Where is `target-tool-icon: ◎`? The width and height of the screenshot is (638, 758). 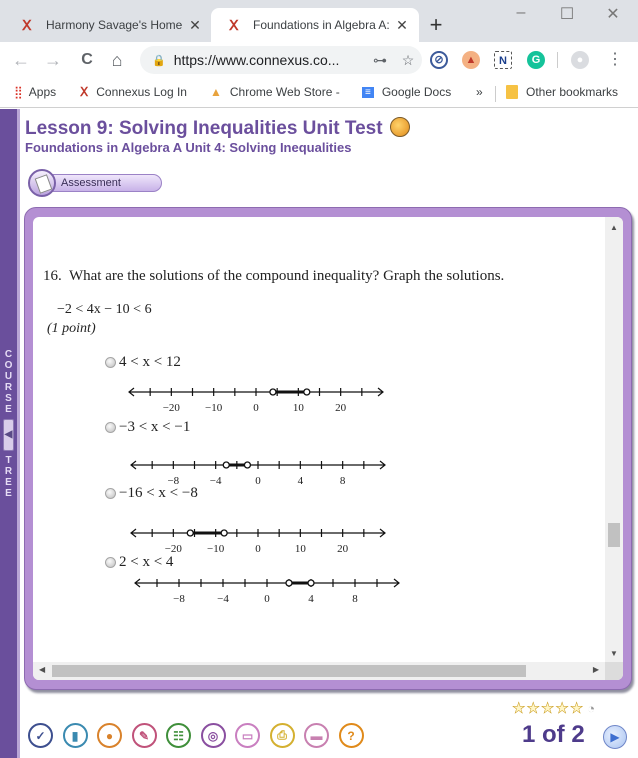 target-tool-icon: ◎ is located at coordinates (213, 735).